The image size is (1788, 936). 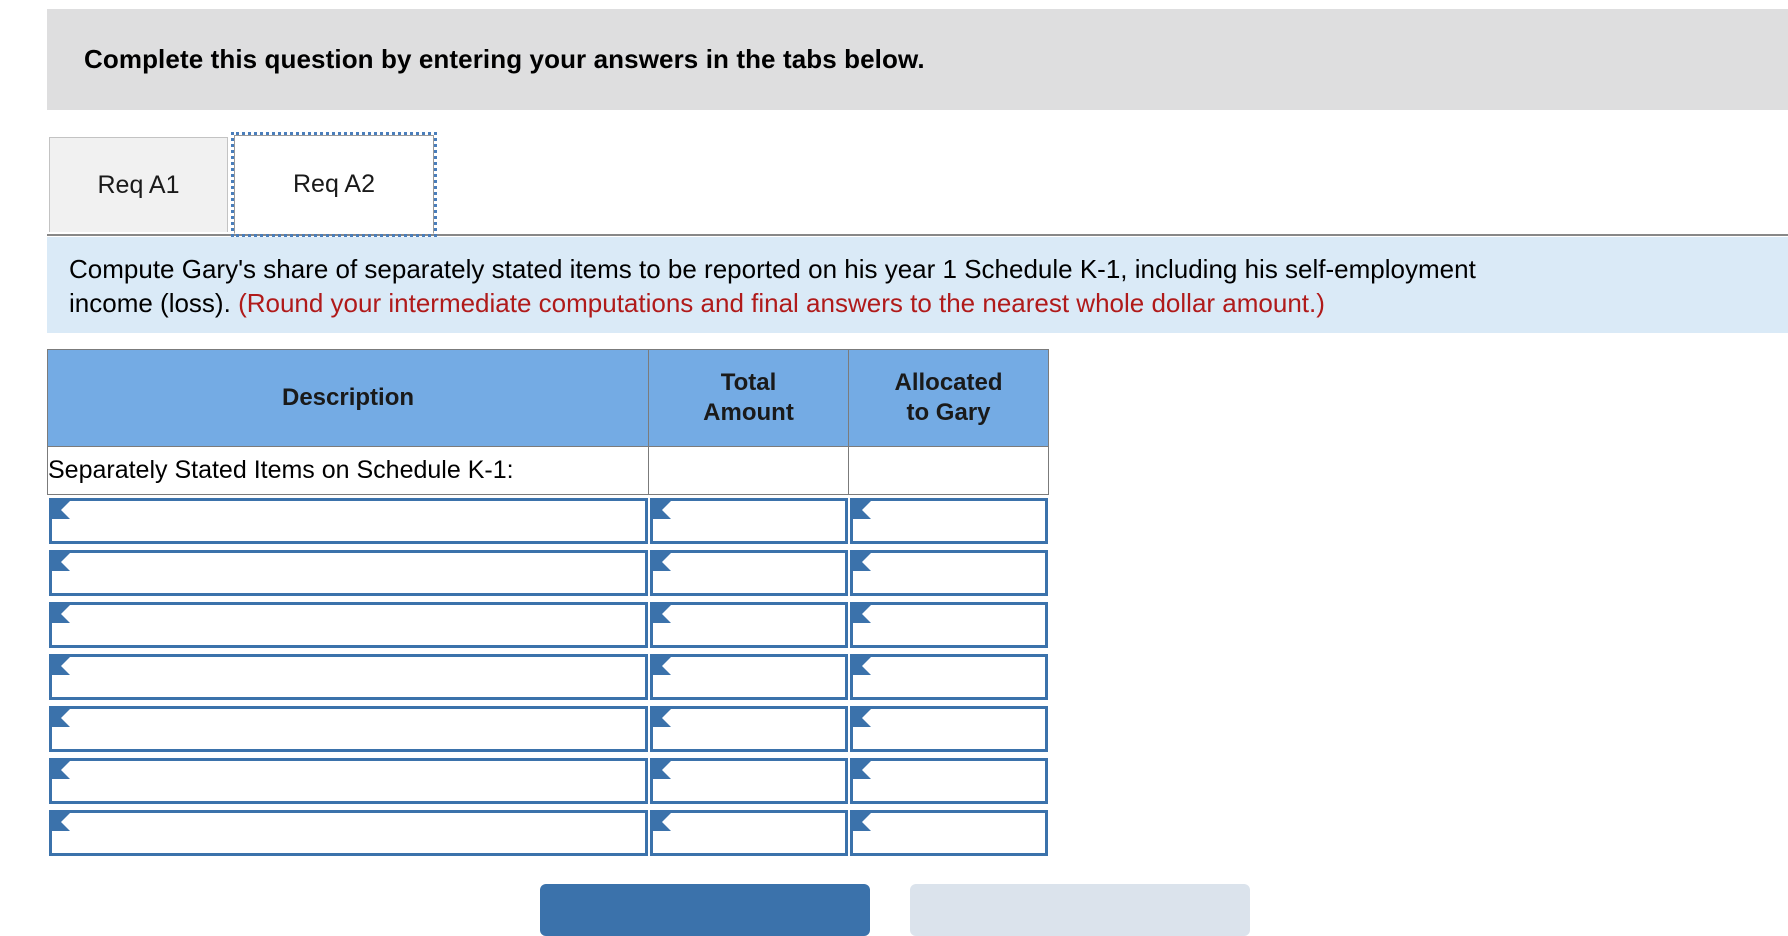 I want to click on header-description-label: Description, so click(x=348, y=397).